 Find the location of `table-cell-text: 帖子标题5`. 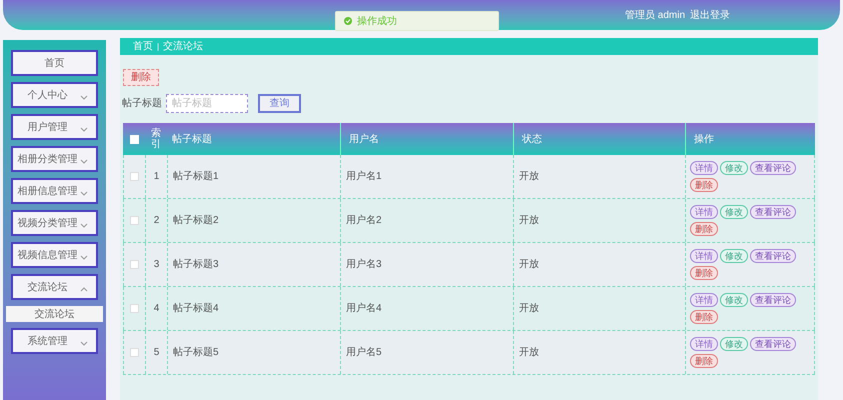

table-cell-text: 帖子标题5 is located at coordinates (196, 353).